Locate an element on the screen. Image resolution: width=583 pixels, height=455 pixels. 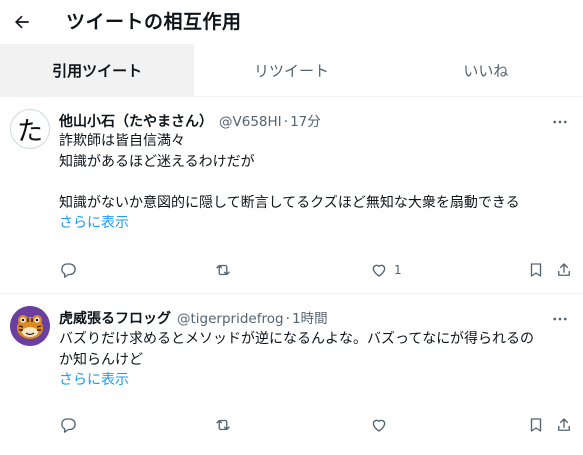
tab-quote-tweets: 引用ツイート is located at coordinates (97, 70).